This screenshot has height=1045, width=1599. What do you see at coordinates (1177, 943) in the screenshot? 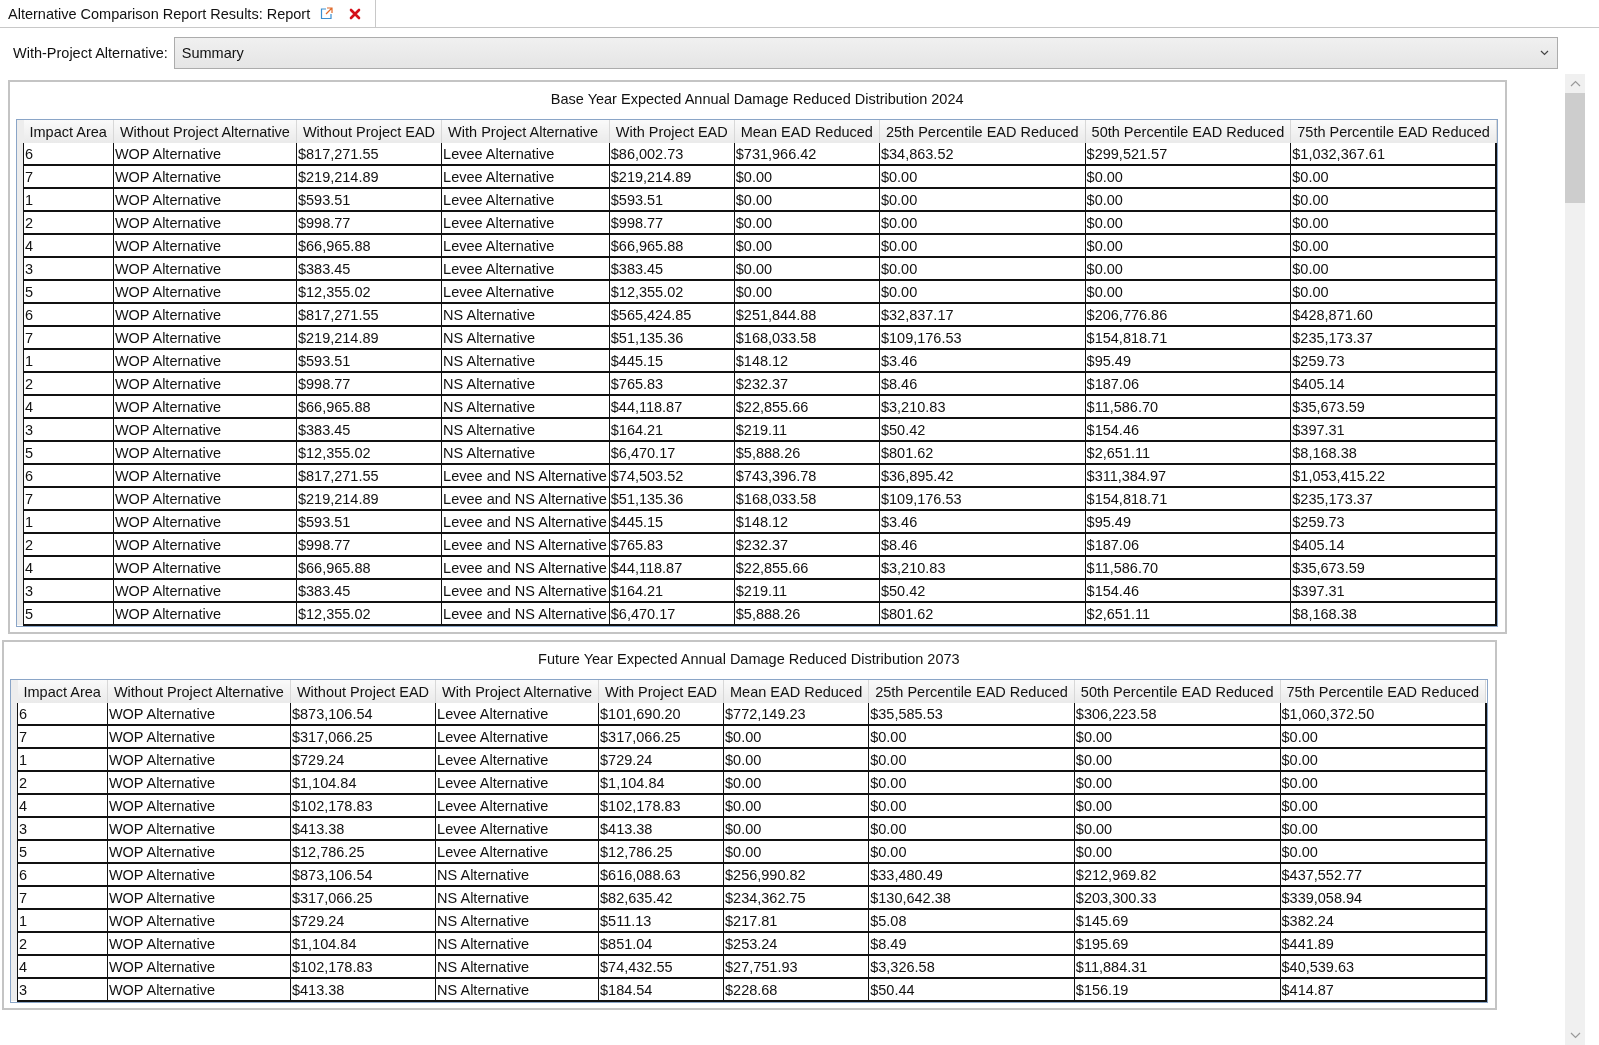
I see `table-cell: $195.69` at bounding box center [1177, 943].